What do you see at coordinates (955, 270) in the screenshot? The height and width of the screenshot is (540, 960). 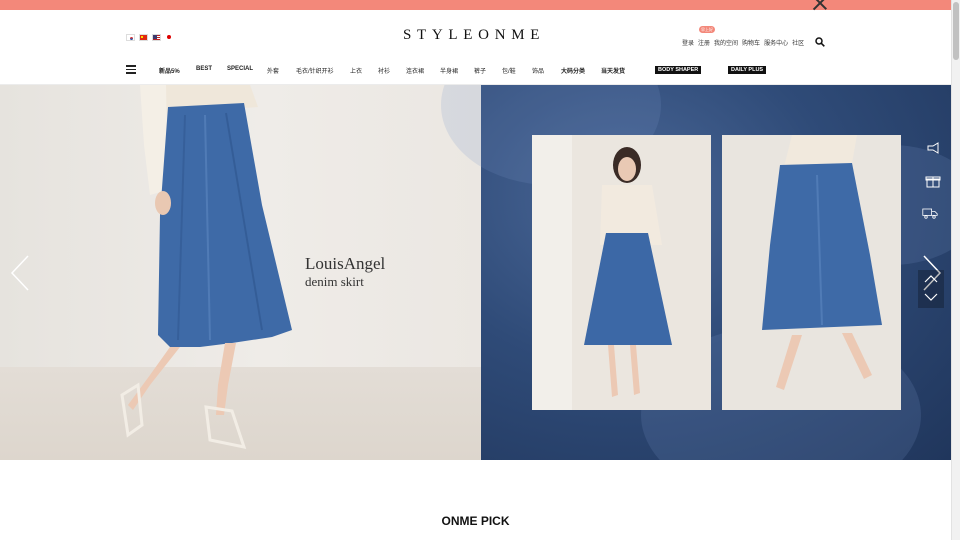 I see `scrollbar` at bounding box center [955, 270].